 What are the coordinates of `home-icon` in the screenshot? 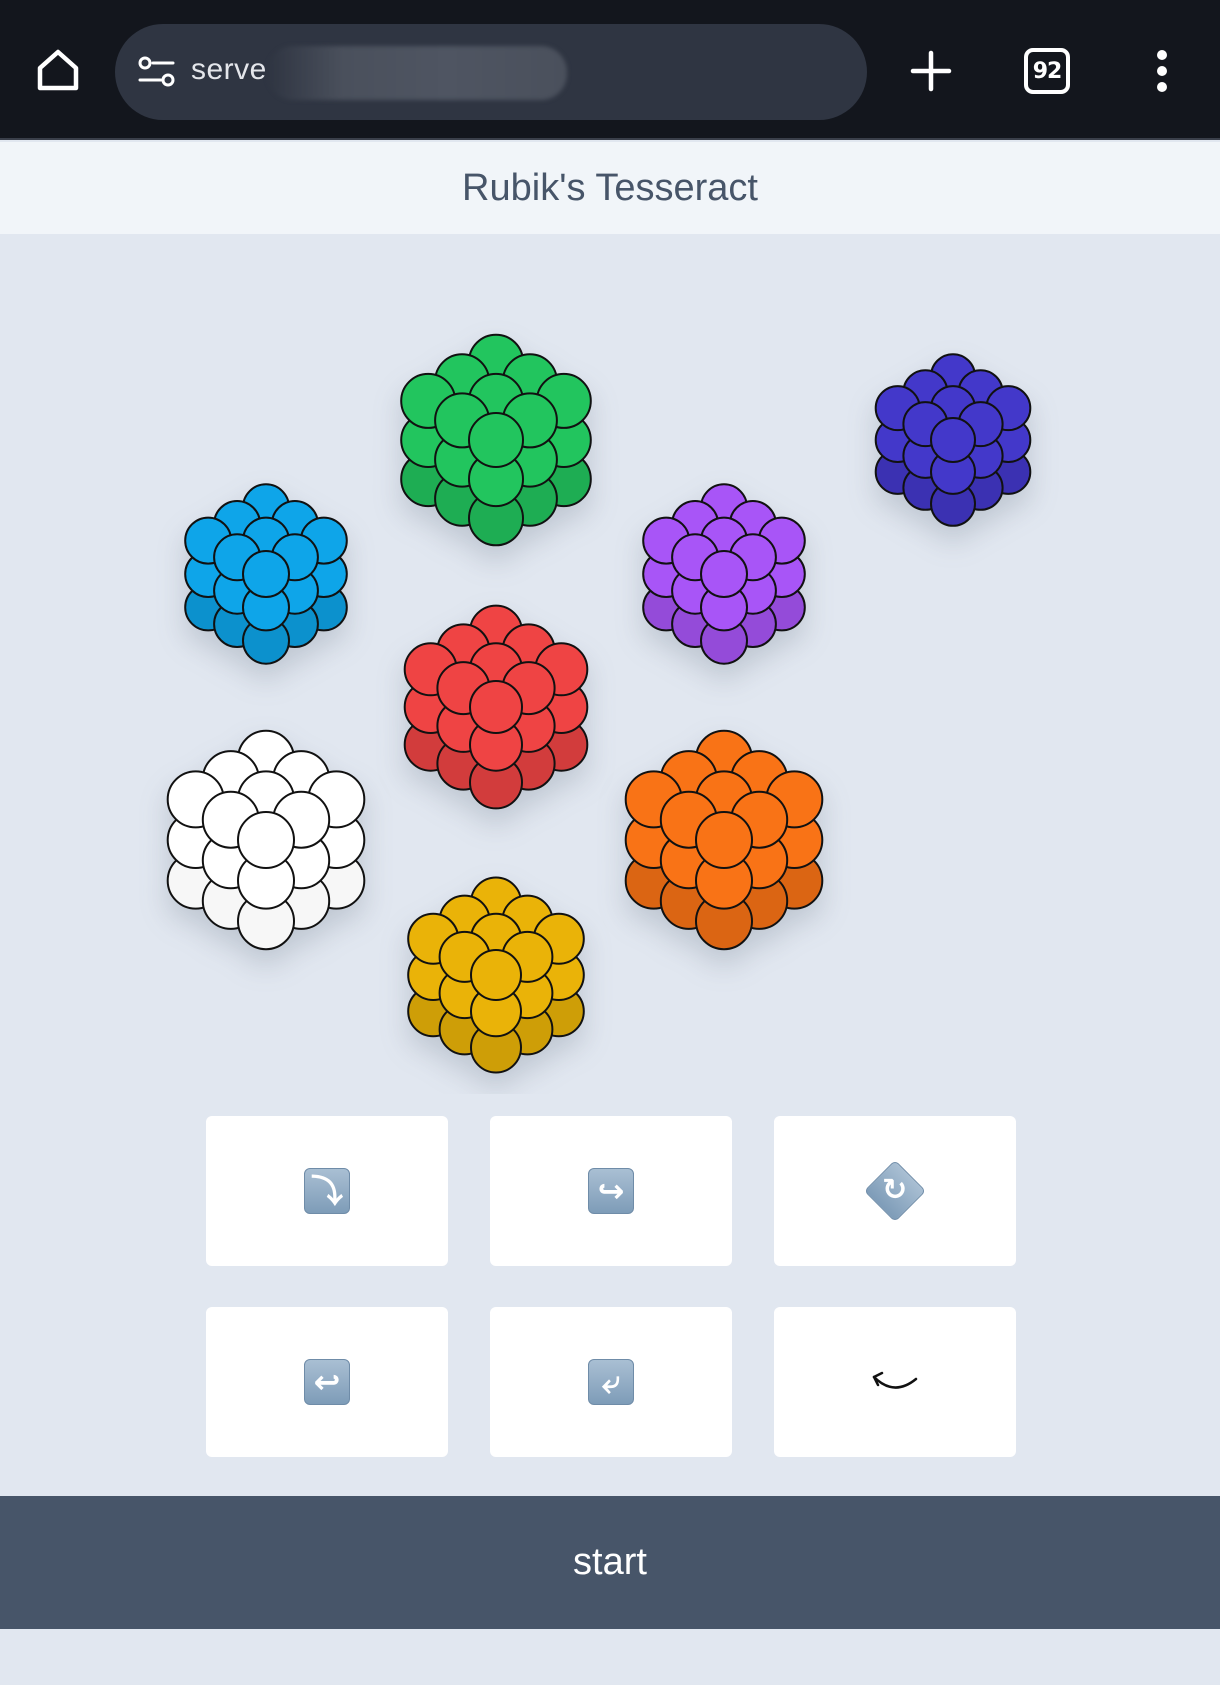 It's located at (58, 70).